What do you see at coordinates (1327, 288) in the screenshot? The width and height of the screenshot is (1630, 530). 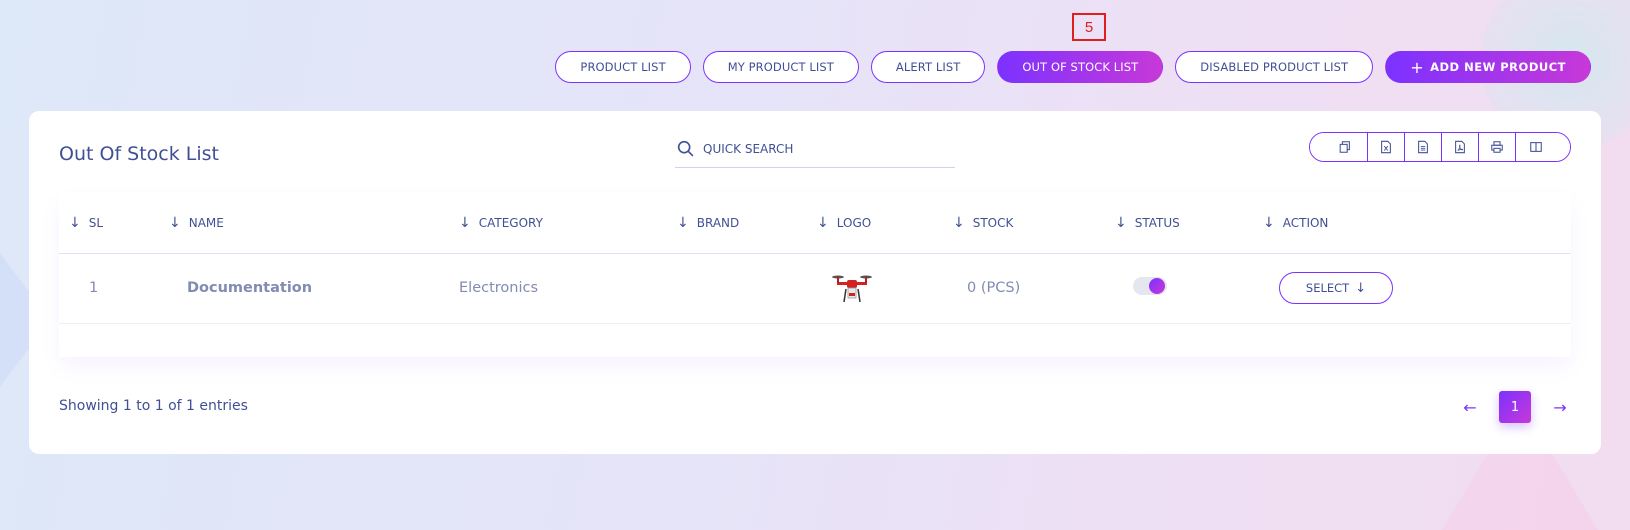 I see `select-label: SELECT` at bounding box center [1327, 288].